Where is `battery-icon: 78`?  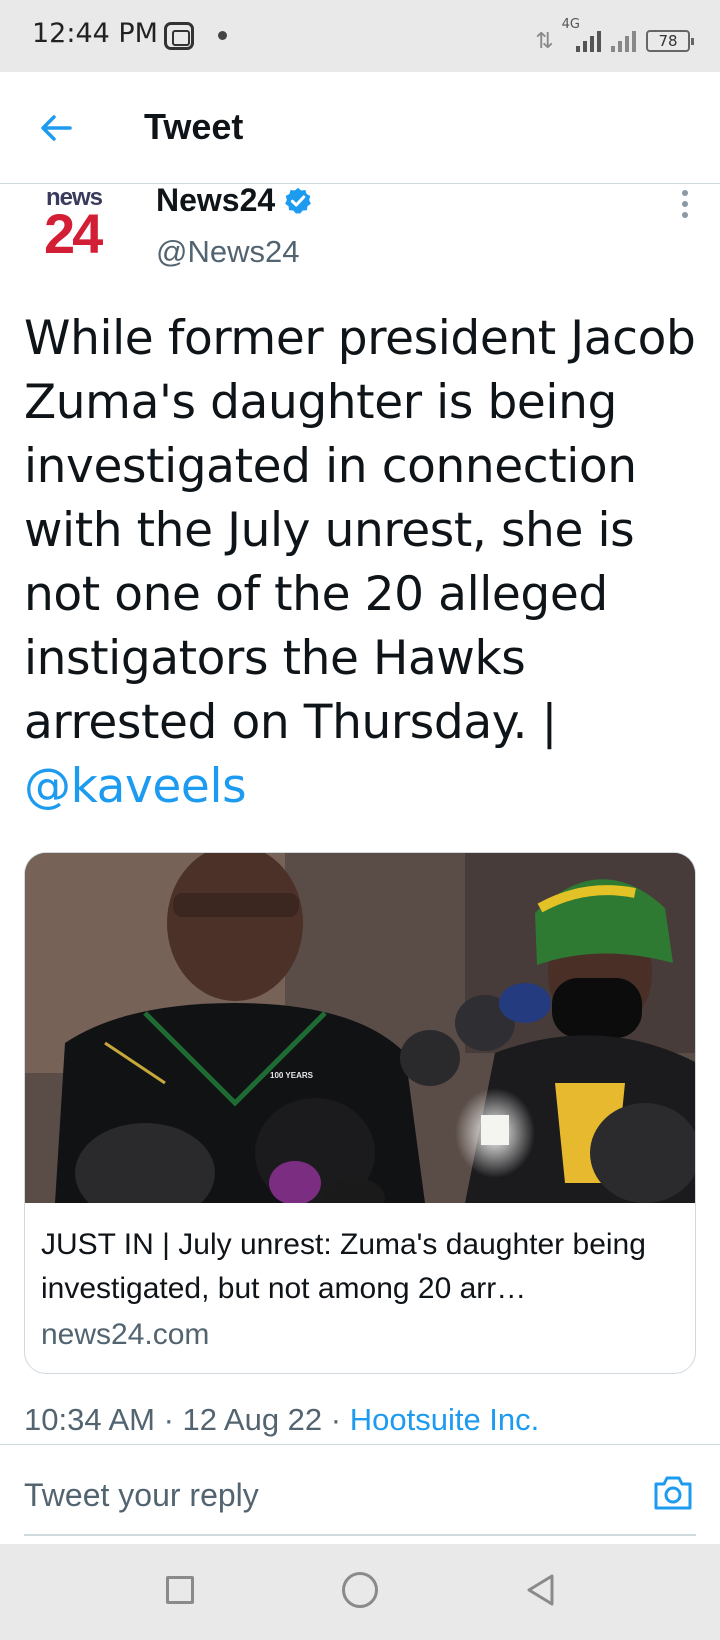 battery-icon: 78 is located at coordinates (670, 41).